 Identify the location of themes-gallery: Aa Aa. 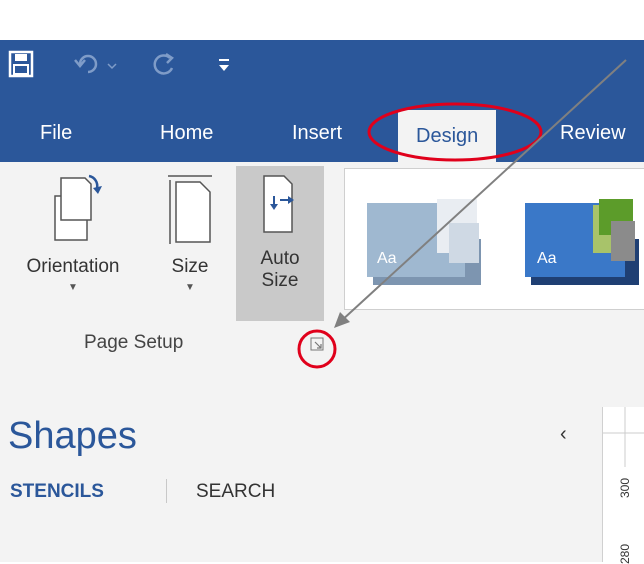
(494, 239).